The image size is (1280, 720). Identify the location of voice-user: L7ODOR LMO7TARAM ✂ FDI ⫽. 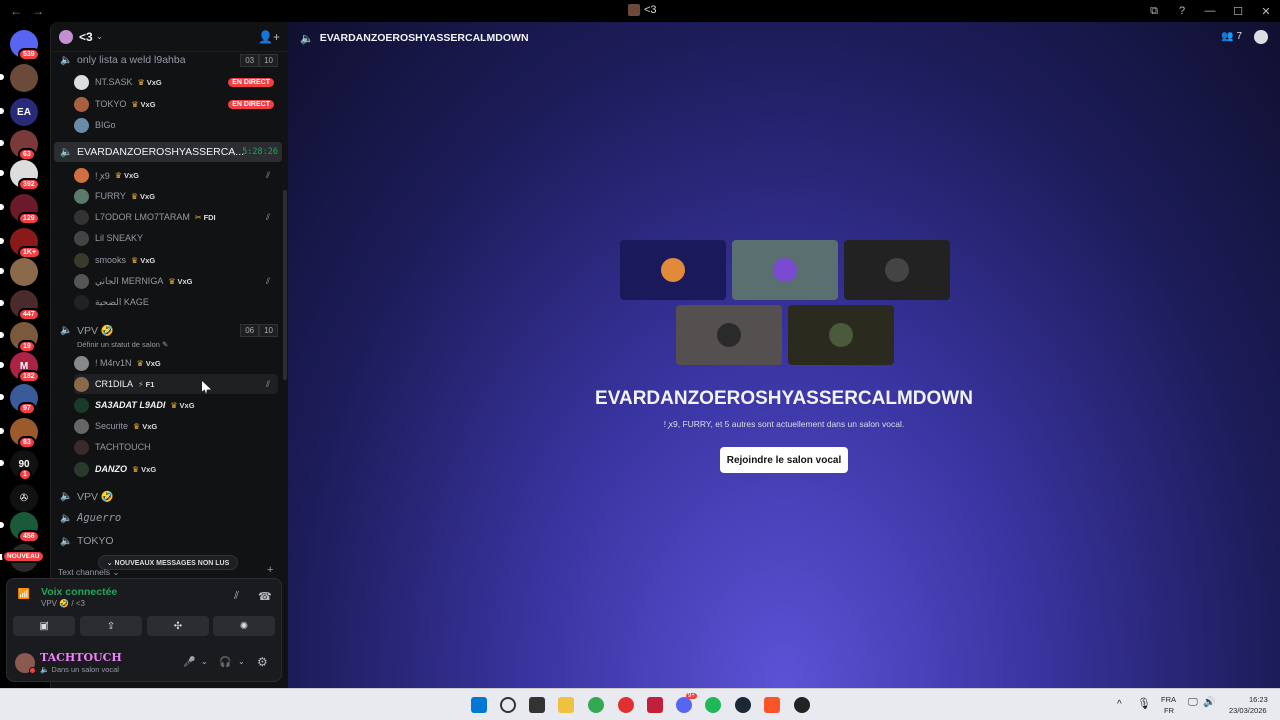
(176, 217).